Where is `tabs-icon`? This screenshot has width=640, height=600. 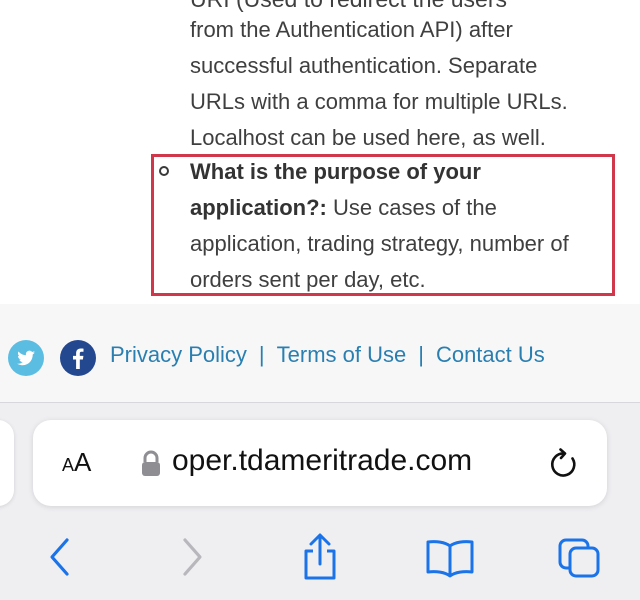 tabs-icon is located at coordinates (580, 557).